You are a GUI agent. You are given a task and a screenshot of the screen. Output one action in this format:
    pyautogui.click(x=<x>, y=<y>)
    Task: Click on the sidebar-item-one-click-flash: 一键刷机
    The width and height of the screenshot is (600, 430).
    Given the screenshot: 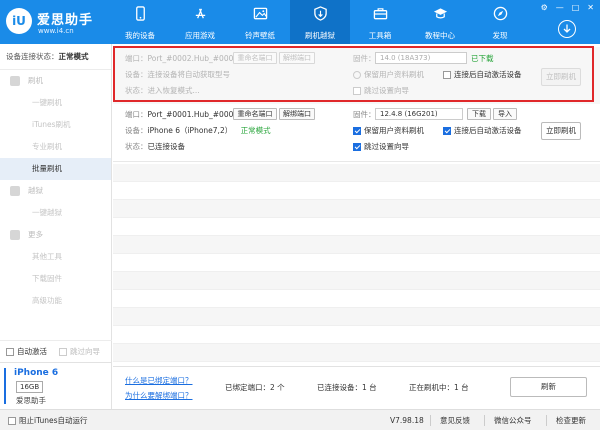 What is the action you would take?
    pyautogui.click(x=55, y=103)
    